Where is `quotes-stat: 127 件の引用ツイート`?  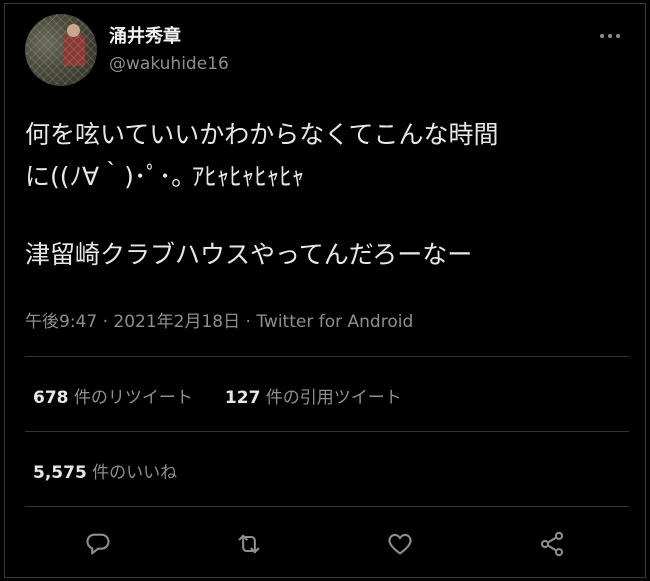
quotes-stat: 127 件の引用ツイート is located at coordinates (313, 395).